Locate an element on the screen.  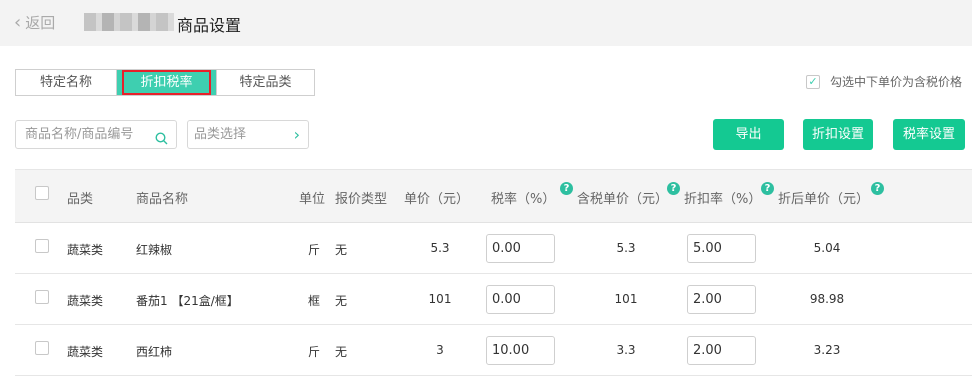
page-title: 商品设置 is located at coordinates (209, 25).